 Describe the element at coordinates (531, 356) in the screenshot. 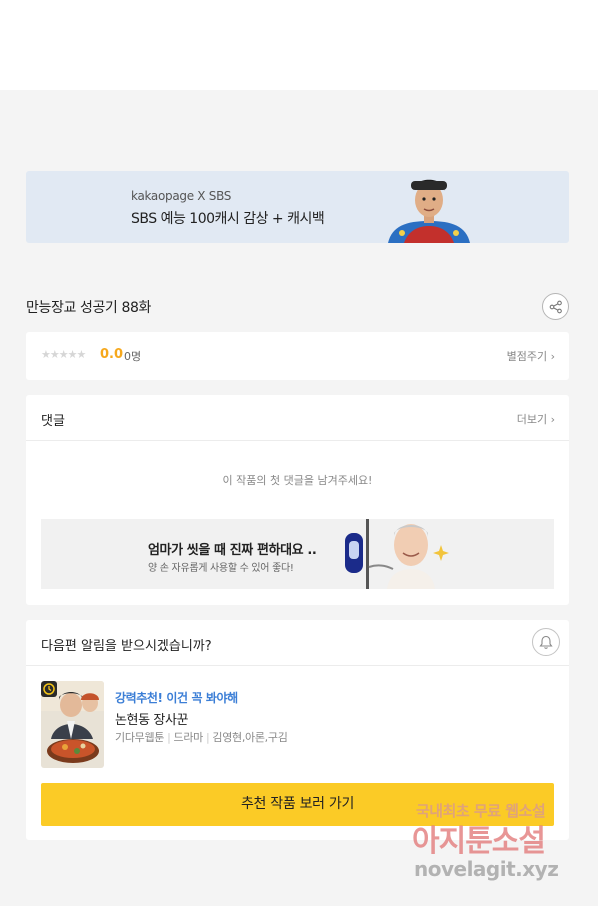

I see `rate-button: 별점주기 ›` at that location.